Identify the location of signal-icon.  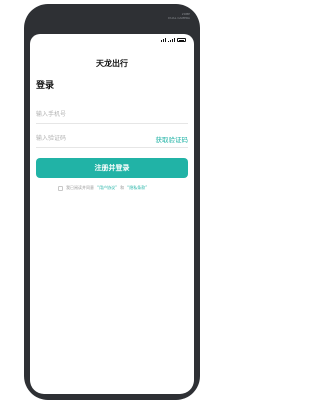
(171, 40).